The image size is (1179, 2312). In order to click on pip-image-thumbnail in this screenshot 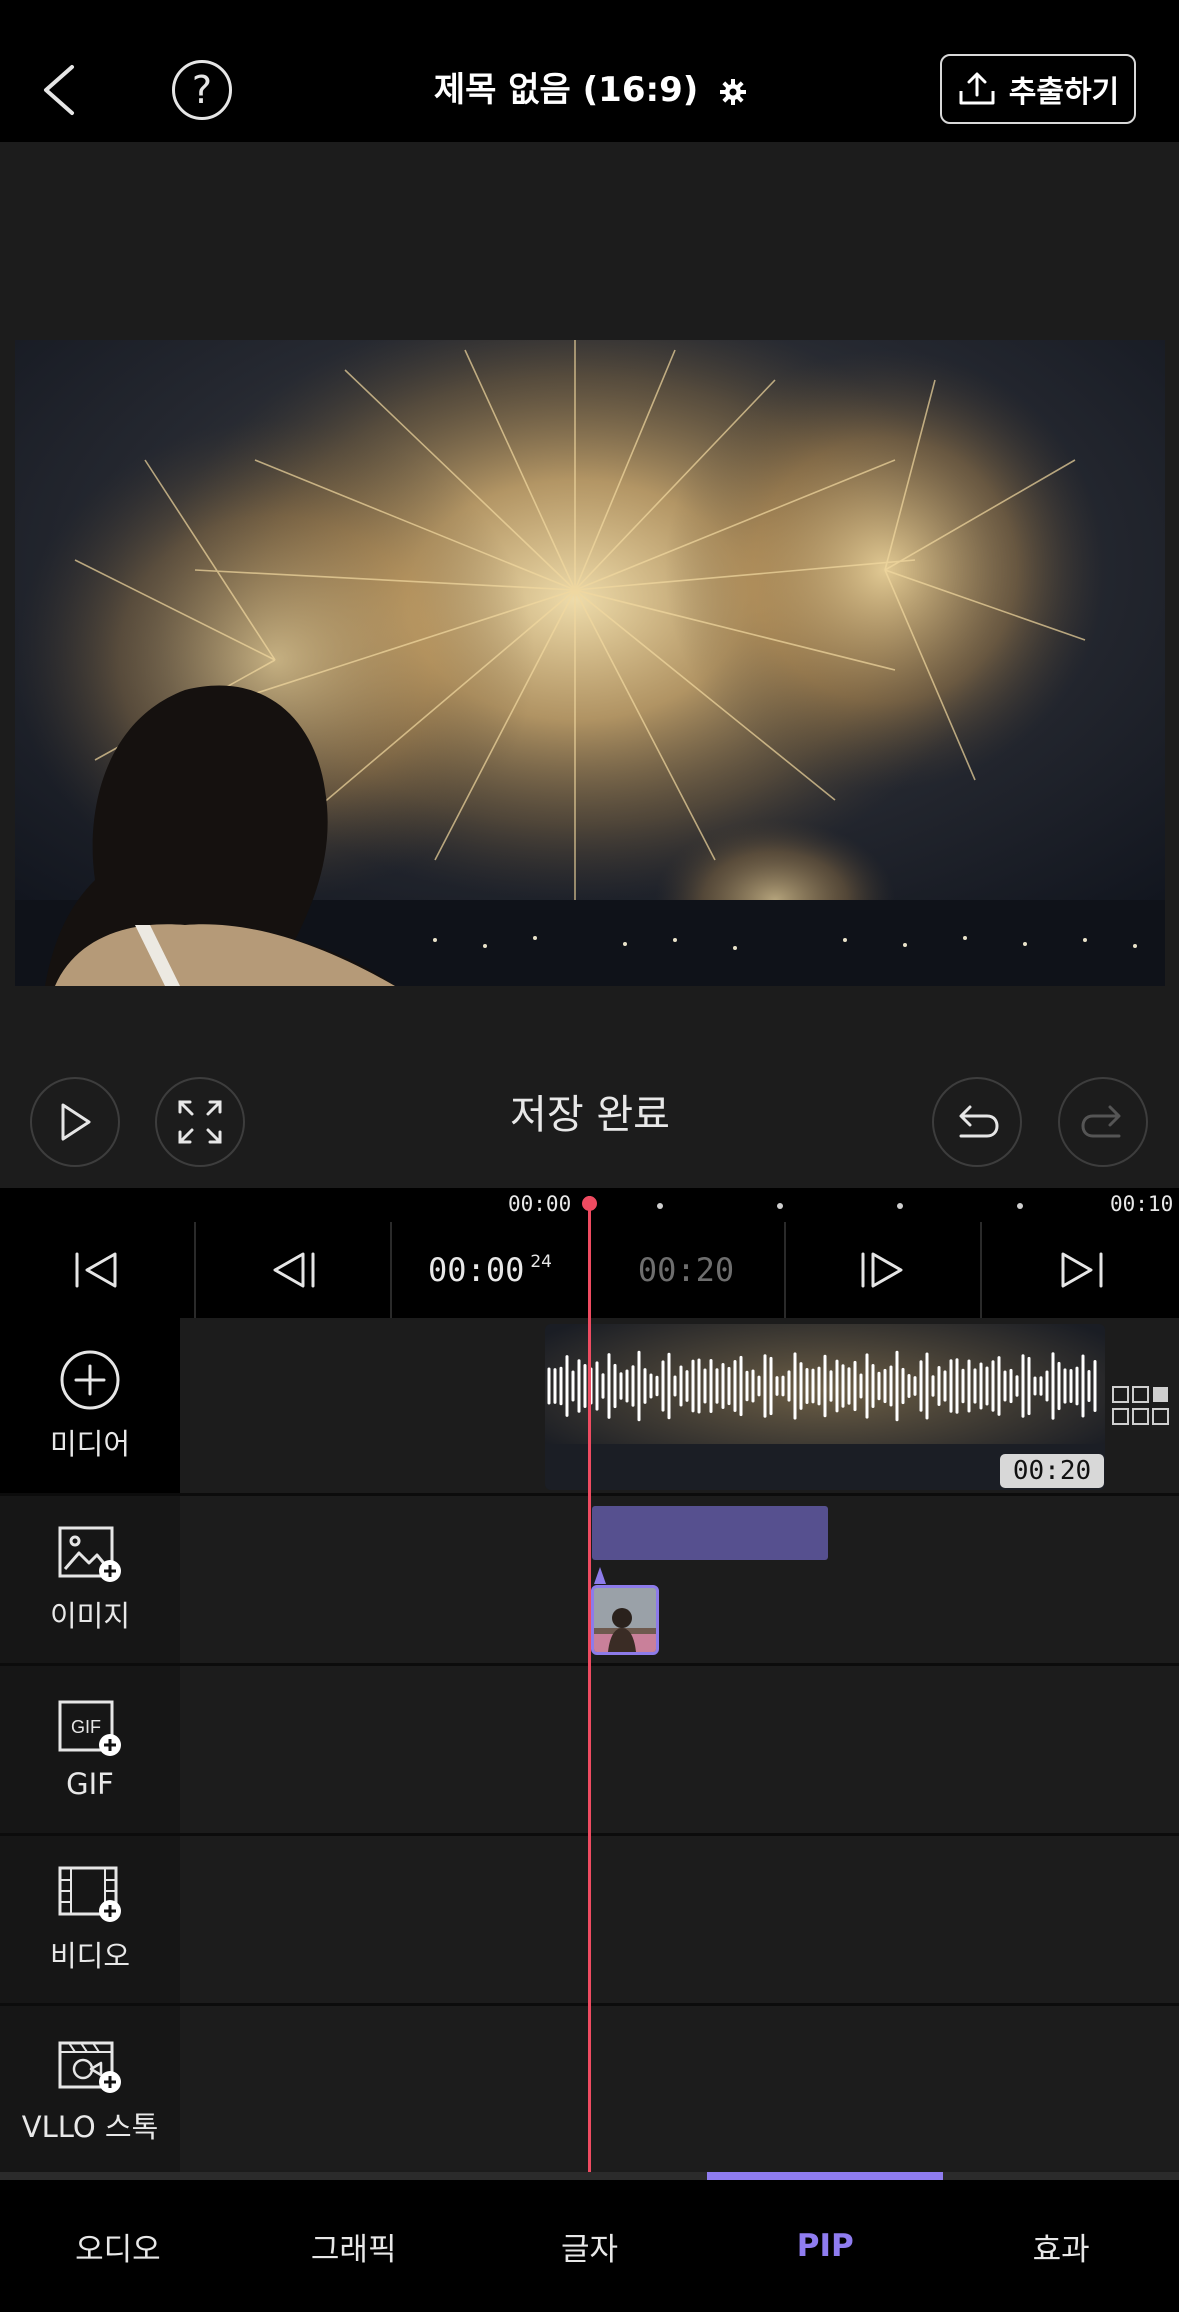, I will do `click(625, 1620)`.